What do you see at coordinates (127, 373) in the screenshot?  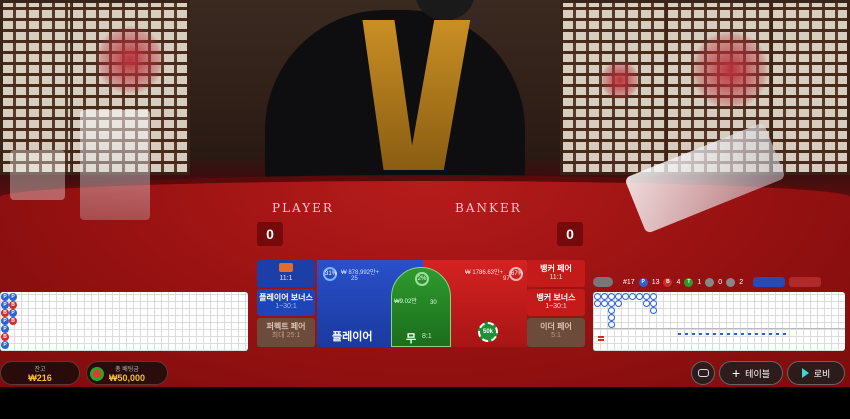 I see `total-bet-display: 총 배팅금 ₩50,000` at bounding box center [127, 373].